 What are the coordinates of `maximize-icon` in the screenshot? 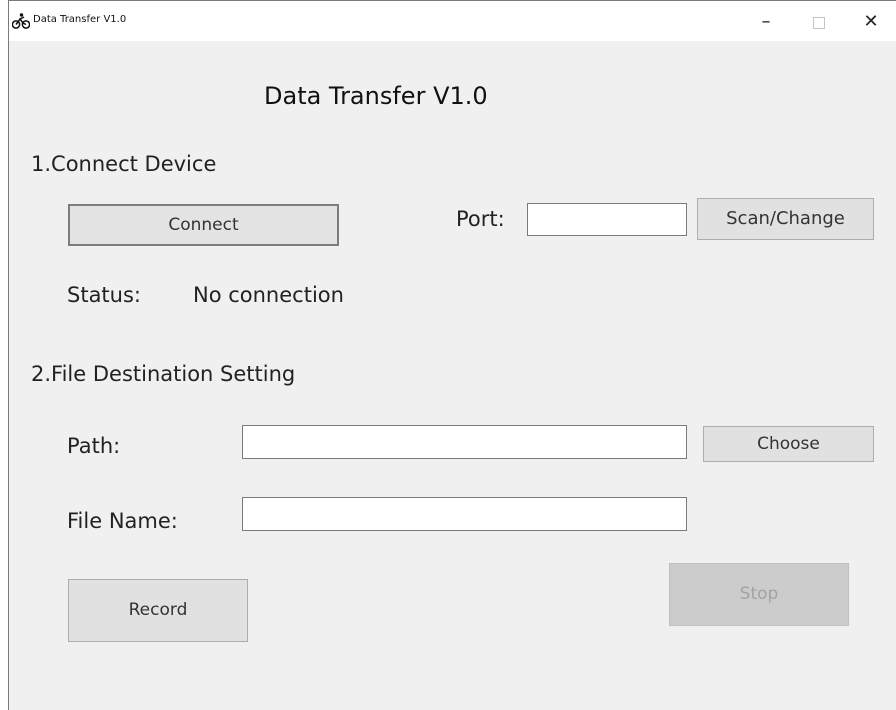 It's located at (819, 22).